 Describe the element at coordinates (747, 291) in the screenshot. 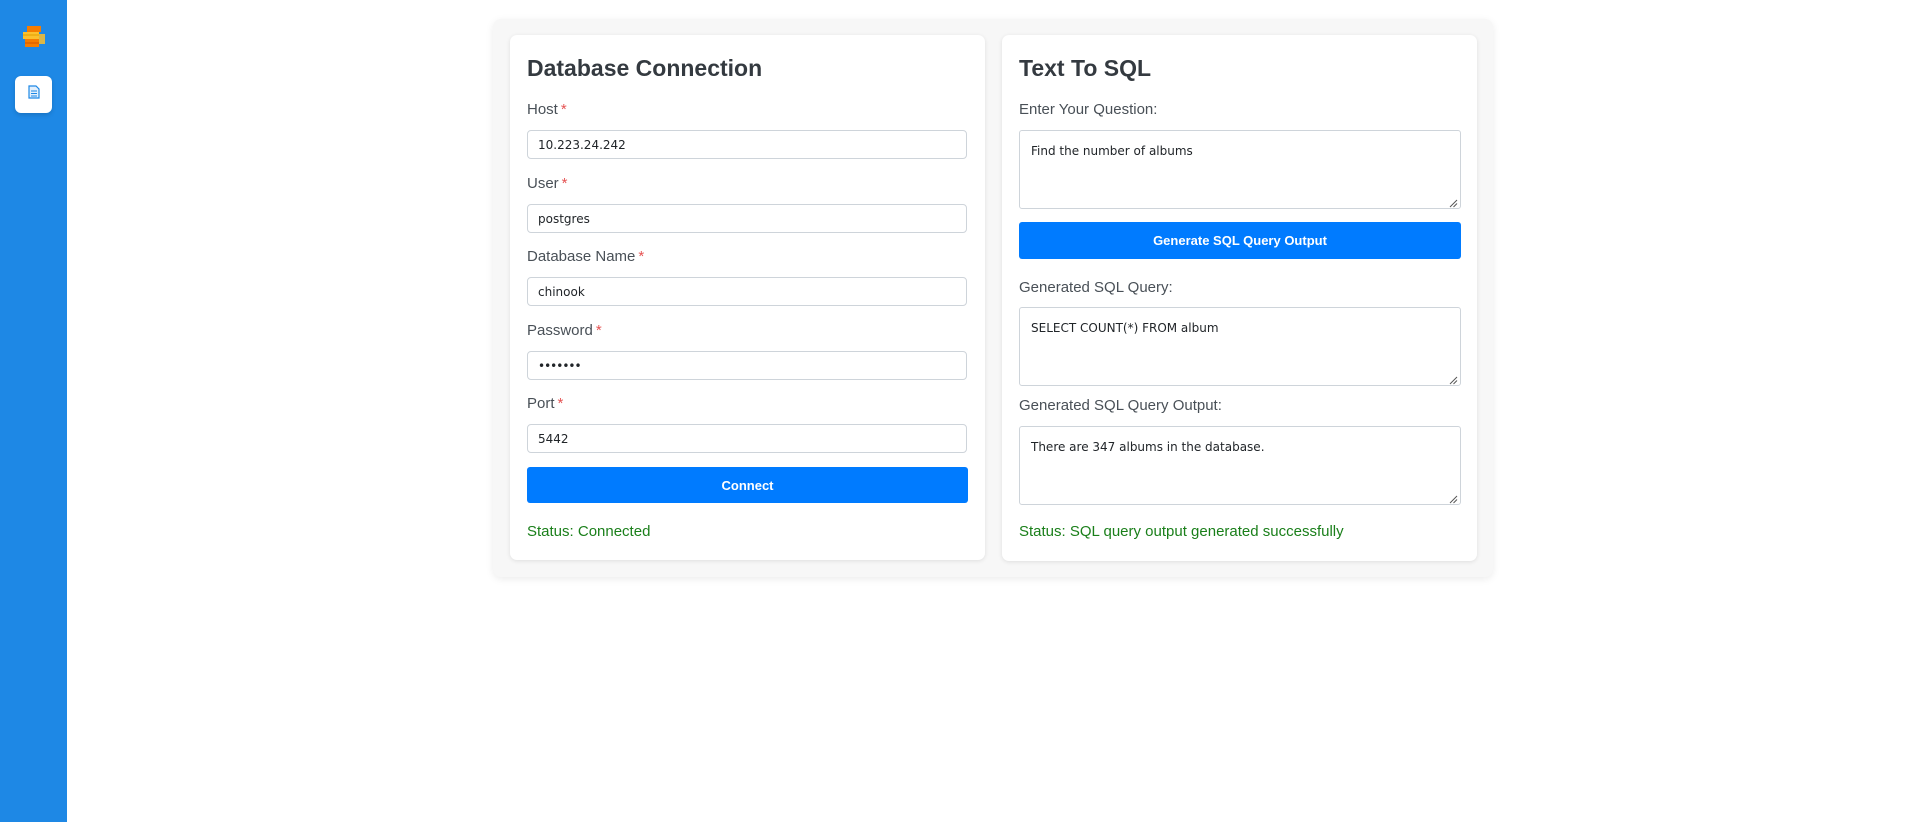

I see `database-name-input: chinook` at that location.